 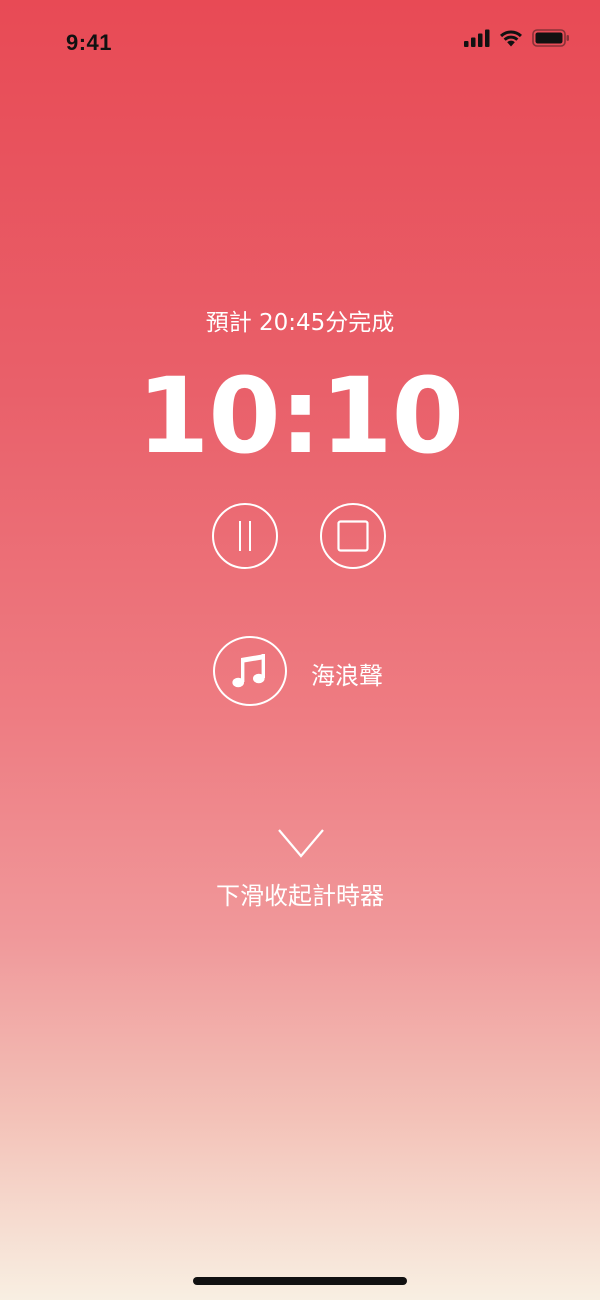 What do you see at coordinates (300, 323) in the screenshot?
I see `estimated-finish-text: 預計 20:45分完成` at bounding box center [300, 323].